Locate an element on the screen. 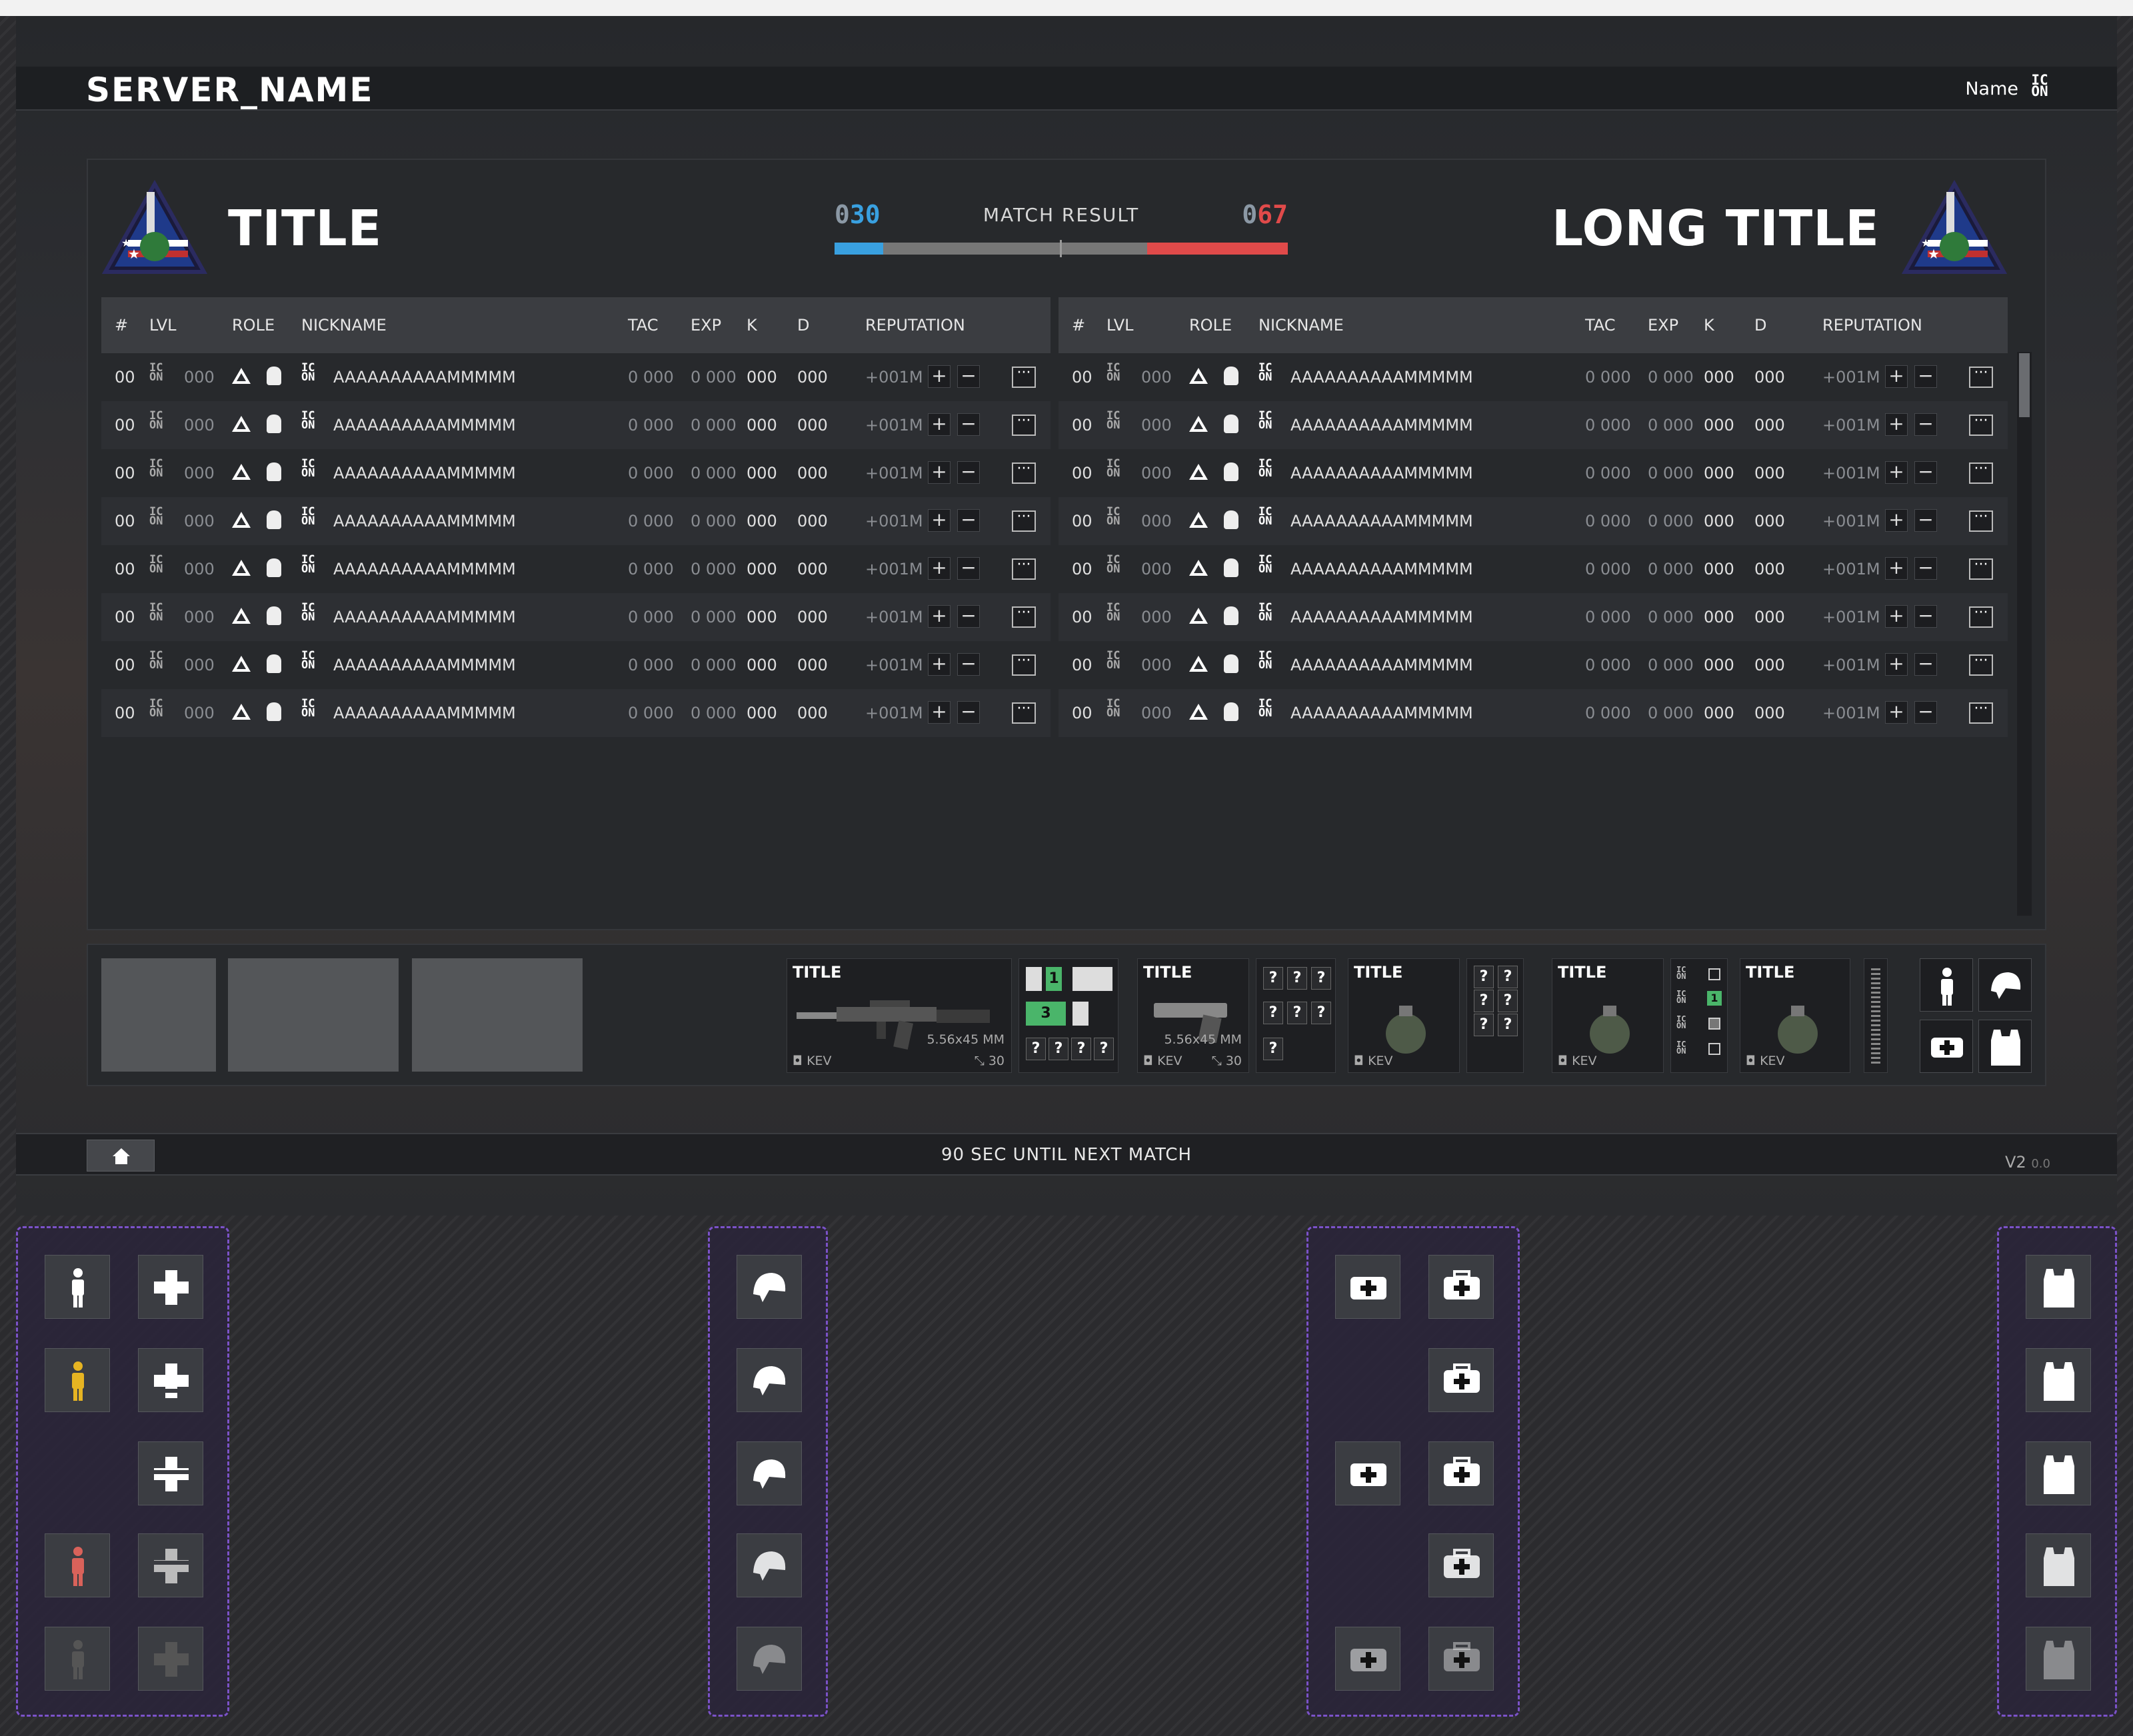  column-header: K is located at coordinates (1709, 325).